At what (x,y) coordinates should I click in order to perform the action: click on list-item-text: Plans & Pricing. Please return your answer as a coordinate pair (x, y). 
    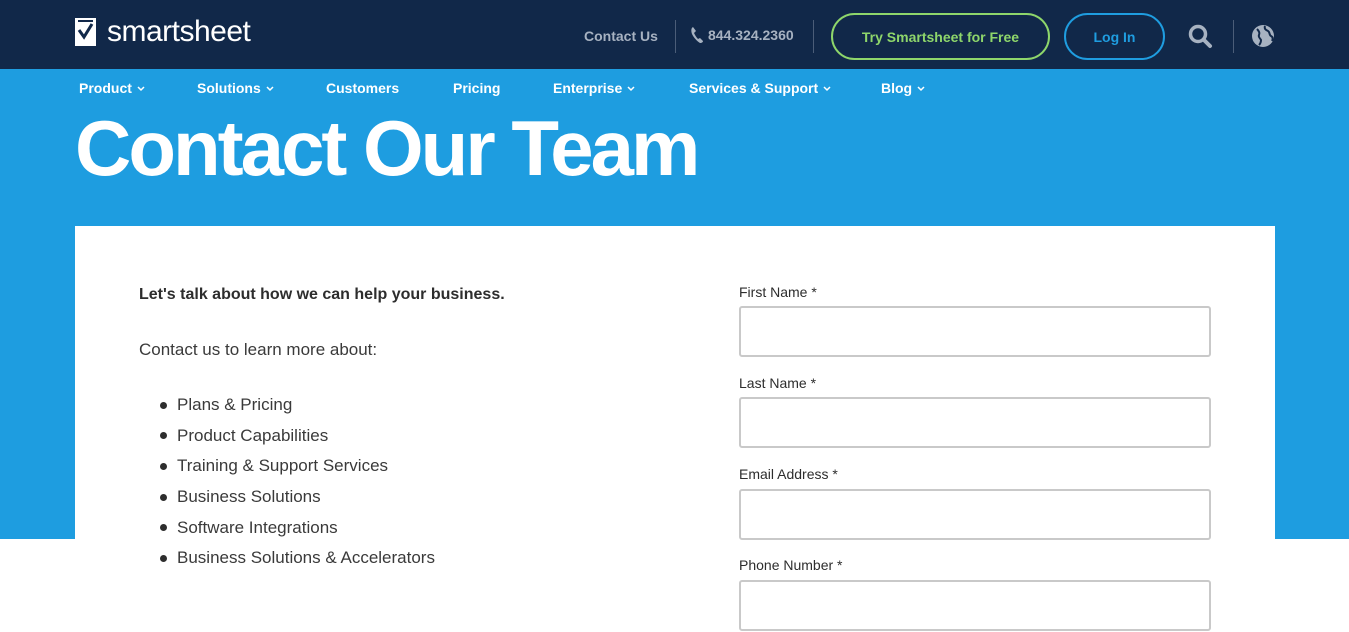
    Looking at the image, I should click on (235, 405).